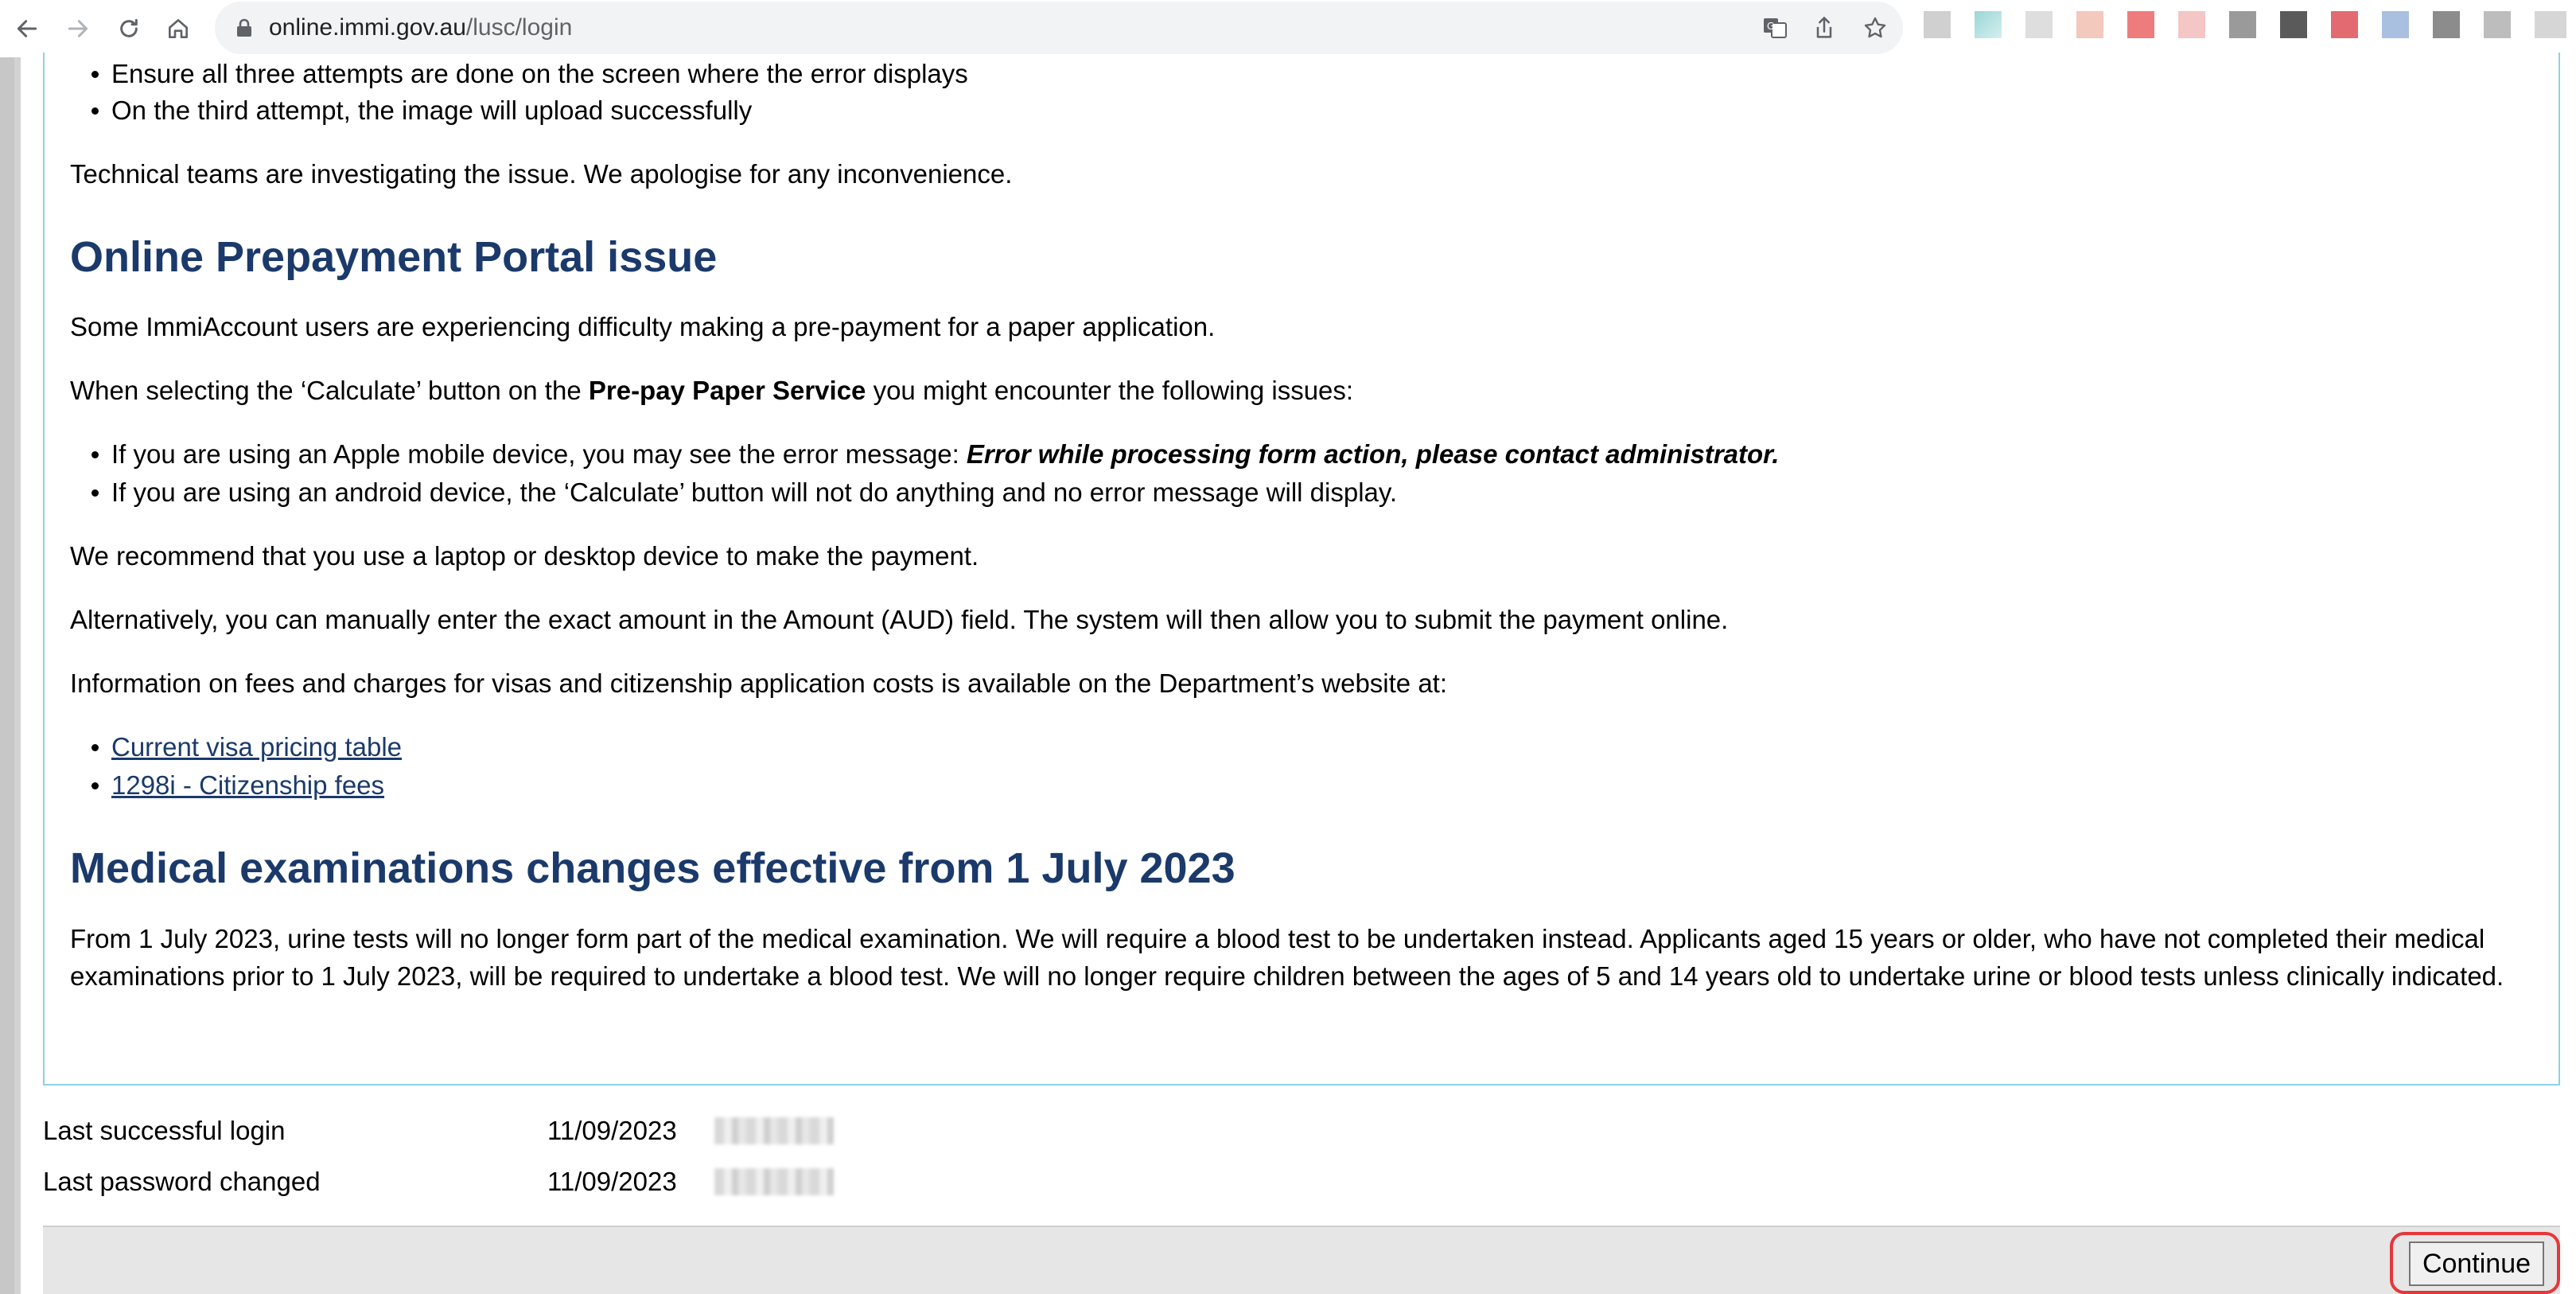  Describe the element at coordinates (1302, 1260) in the screenshot. I see `footer-bar` at that location.